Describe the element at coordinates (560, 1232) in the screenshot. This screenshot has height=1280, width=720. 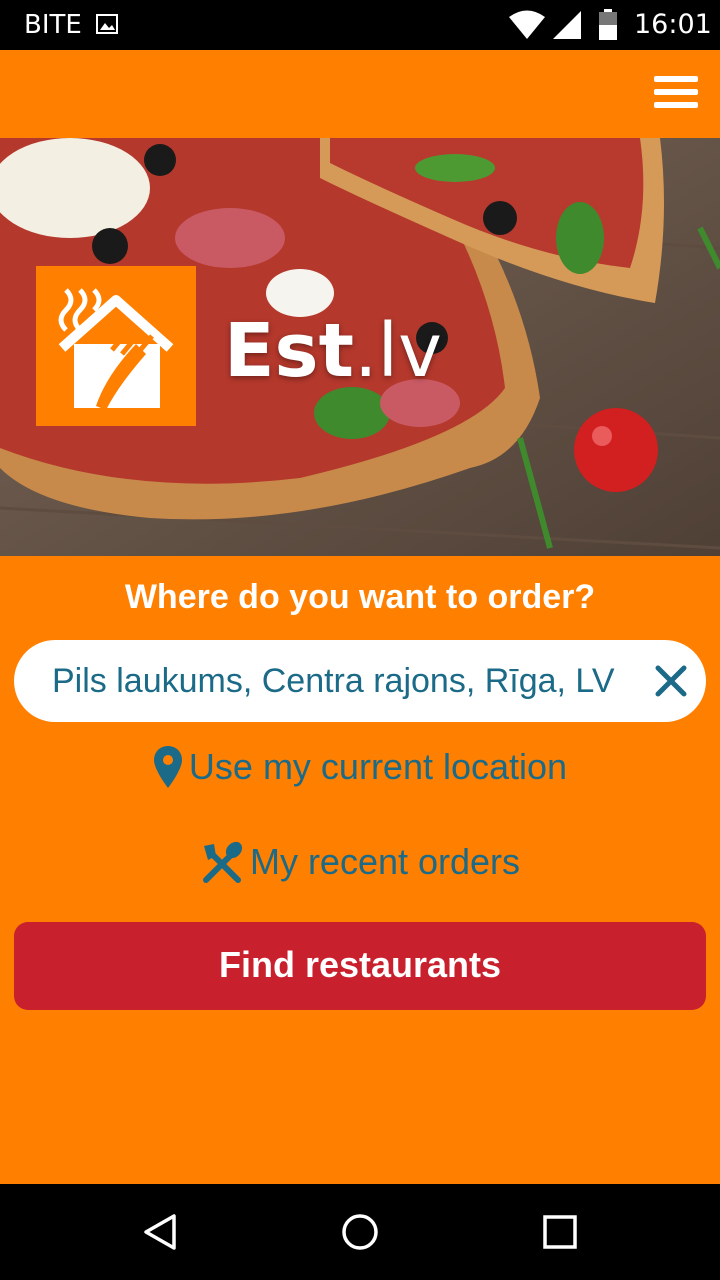
I see `recents-icon` at that location.